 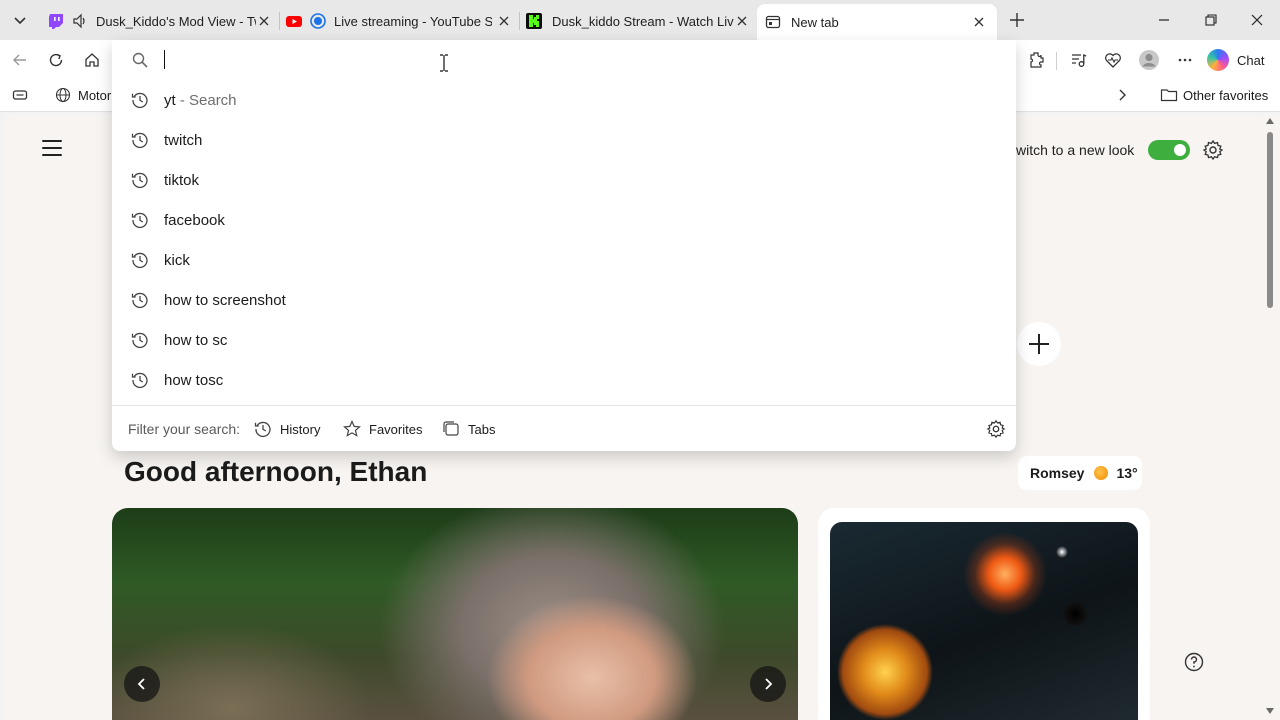 I want to click on text-caret, so click(x=164, y=59).